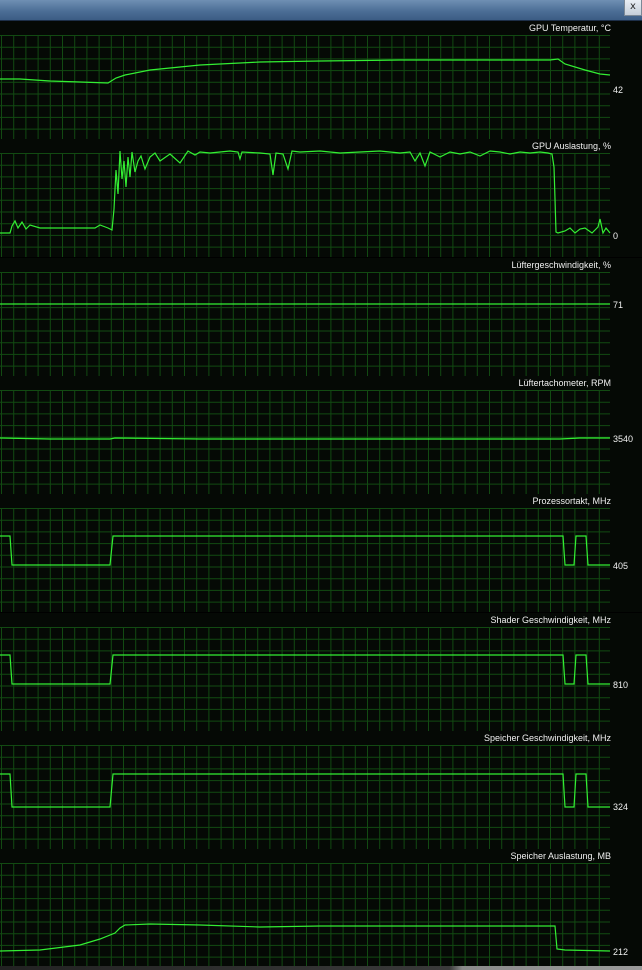 This screenshot has width=642, height=970. I want to click on graph-current-value: 71, so click(618, 305).